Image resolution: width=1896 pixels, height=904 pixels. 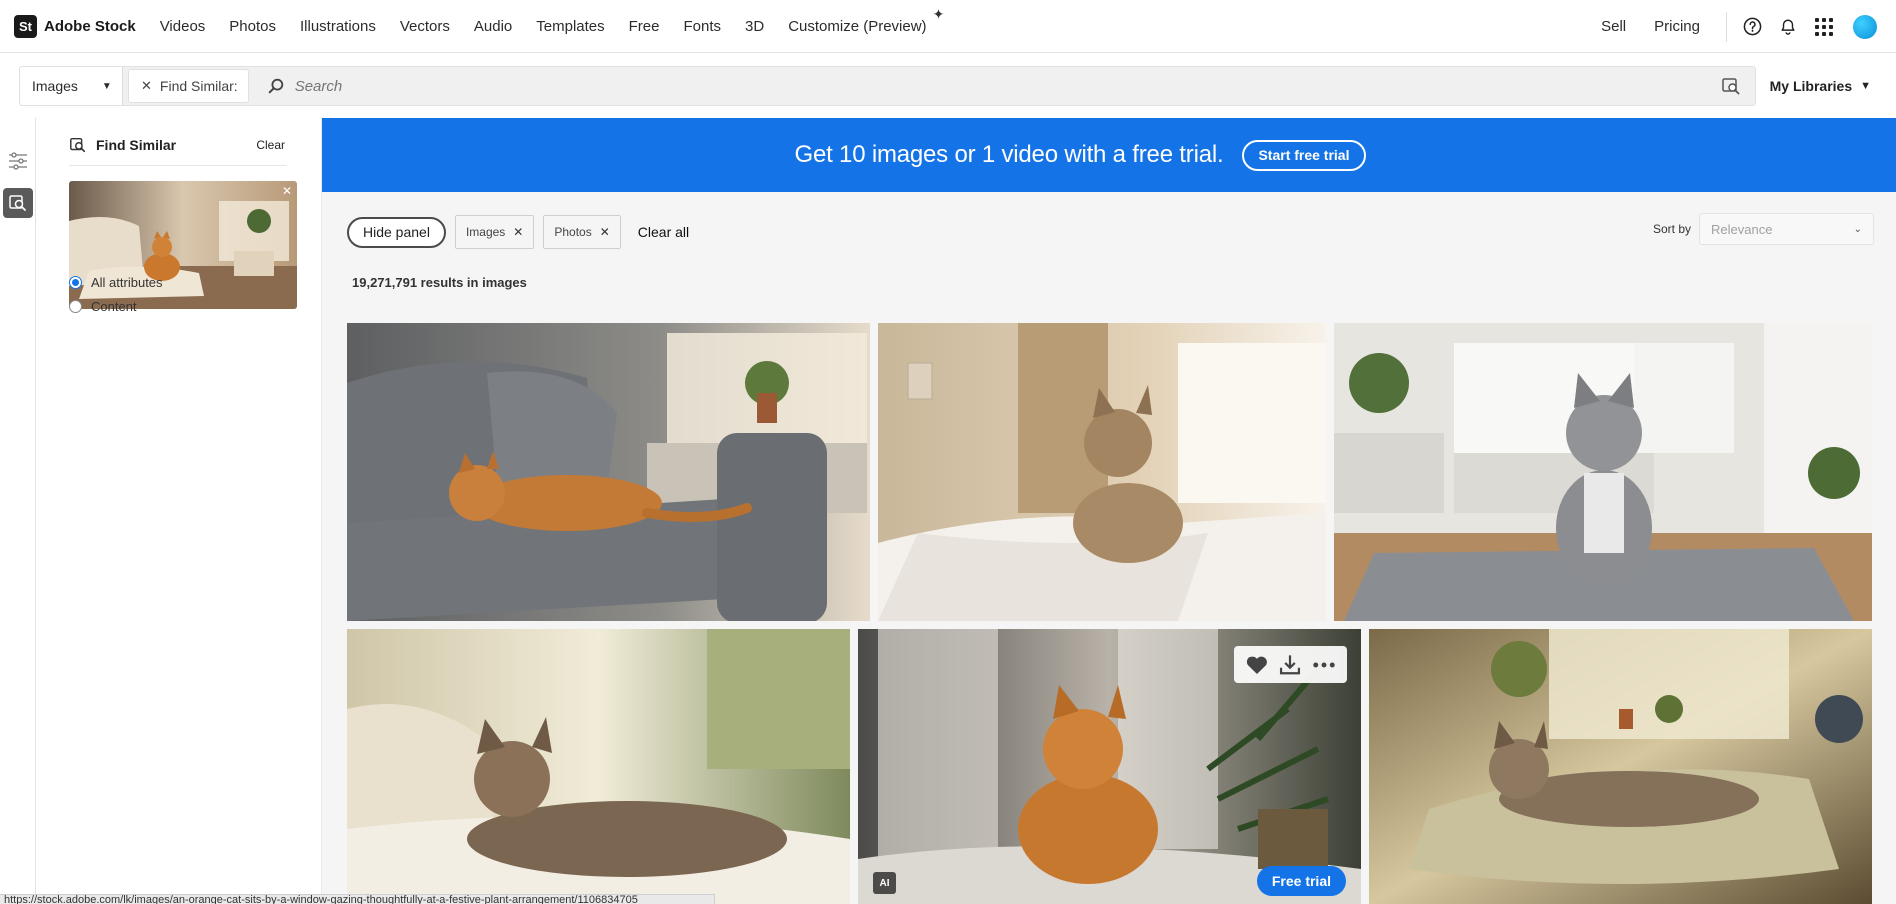 I want to click on brand-name: Adobe Stock, so click(x=90, y=26).